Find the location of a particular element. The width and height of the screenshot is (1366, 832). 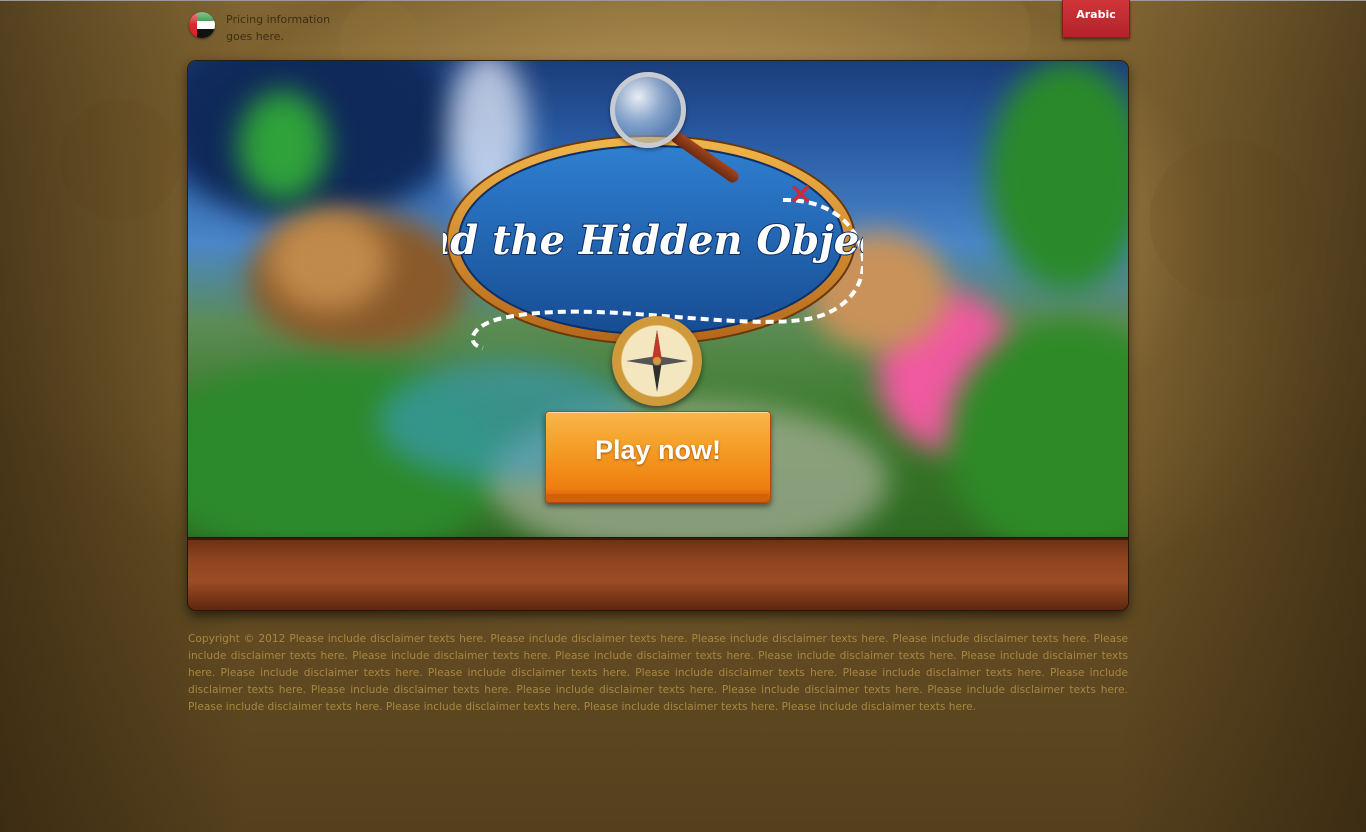

logo-text: Find the Hidden Objects is located at coordinates (653, 240).